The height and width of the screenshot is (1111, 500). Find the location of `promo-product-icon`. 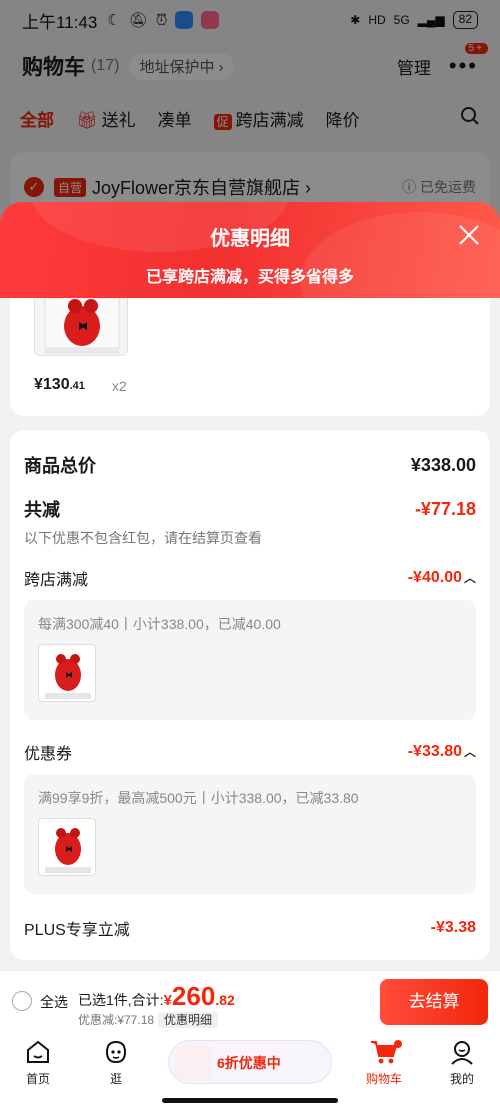

promo-product-icon is located at coordinates (193, 1063).